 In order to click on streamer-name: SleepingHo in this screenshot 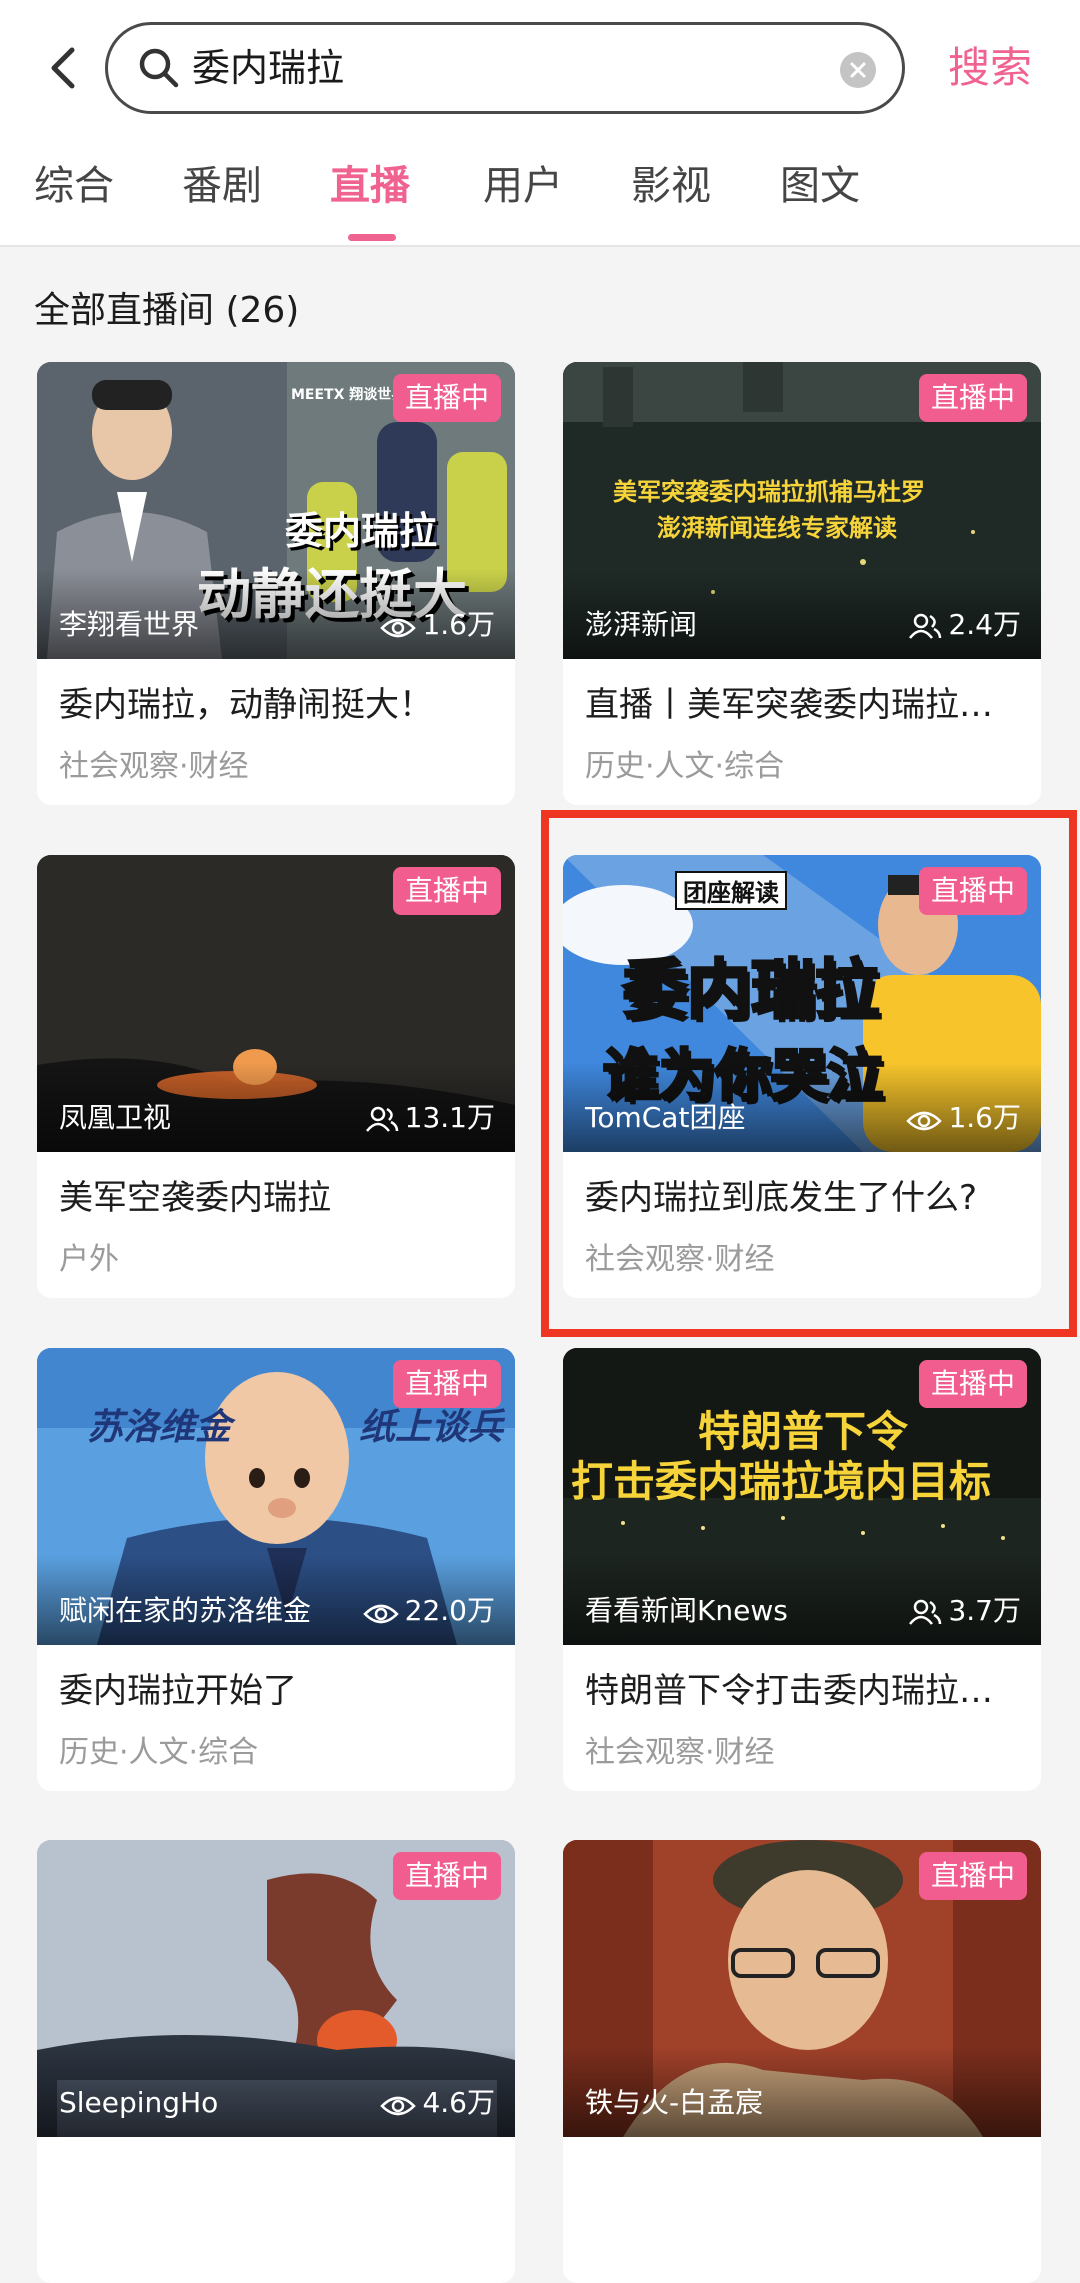, I will do `click(139, 2102)`.